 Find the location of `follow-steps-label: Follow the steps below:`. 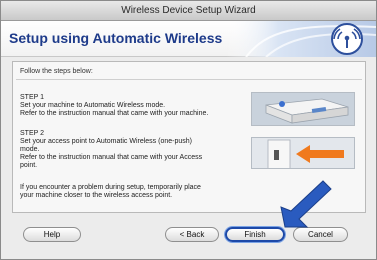

follow-steps-label: Follow the steps below: is located at coordinates (56, 71).